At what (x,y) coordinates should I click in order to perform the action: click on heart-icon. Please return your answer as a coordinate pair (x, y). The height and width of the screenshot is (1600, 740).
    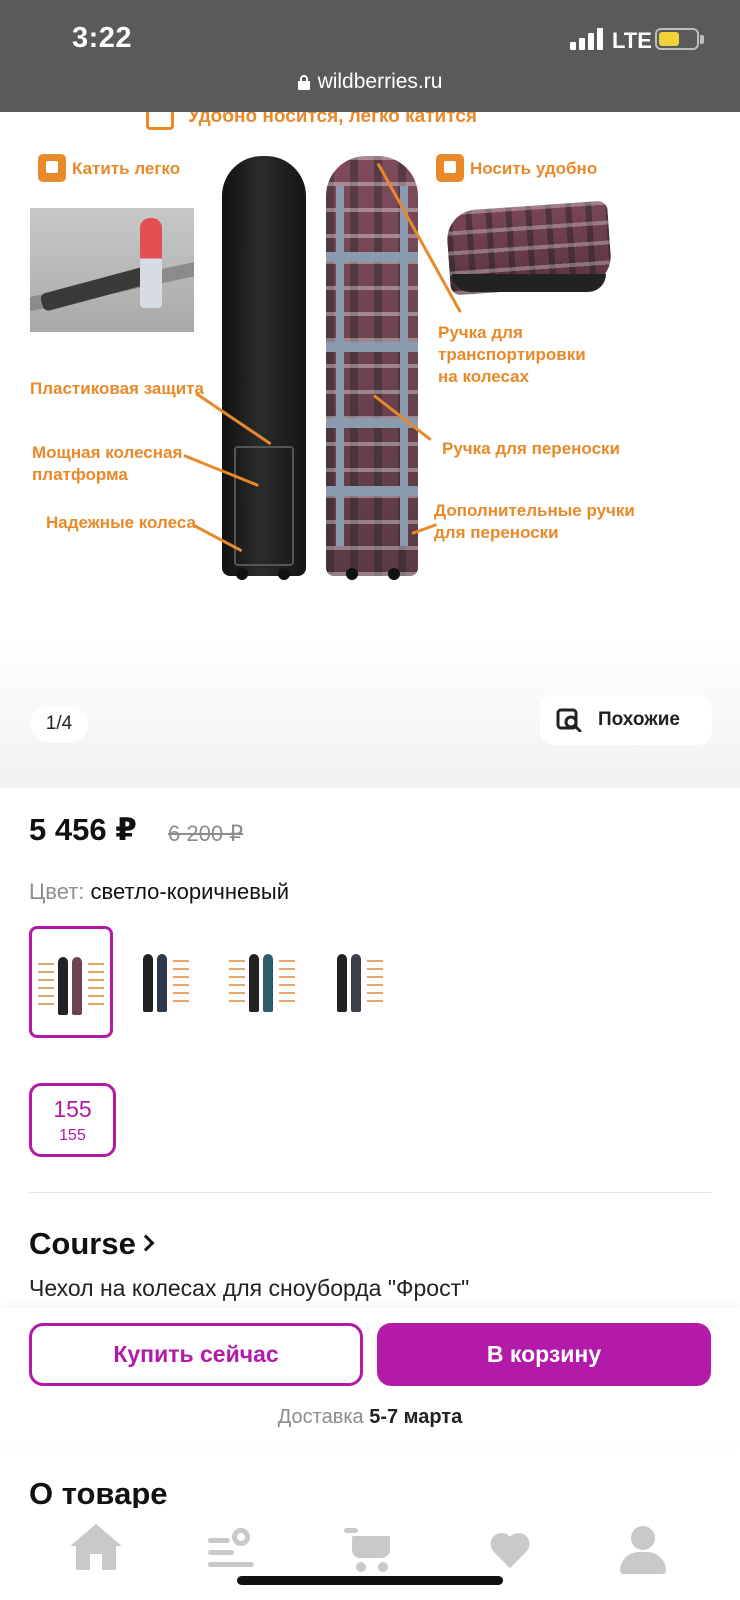
    Looking at the image, I should click on (510, 1552).